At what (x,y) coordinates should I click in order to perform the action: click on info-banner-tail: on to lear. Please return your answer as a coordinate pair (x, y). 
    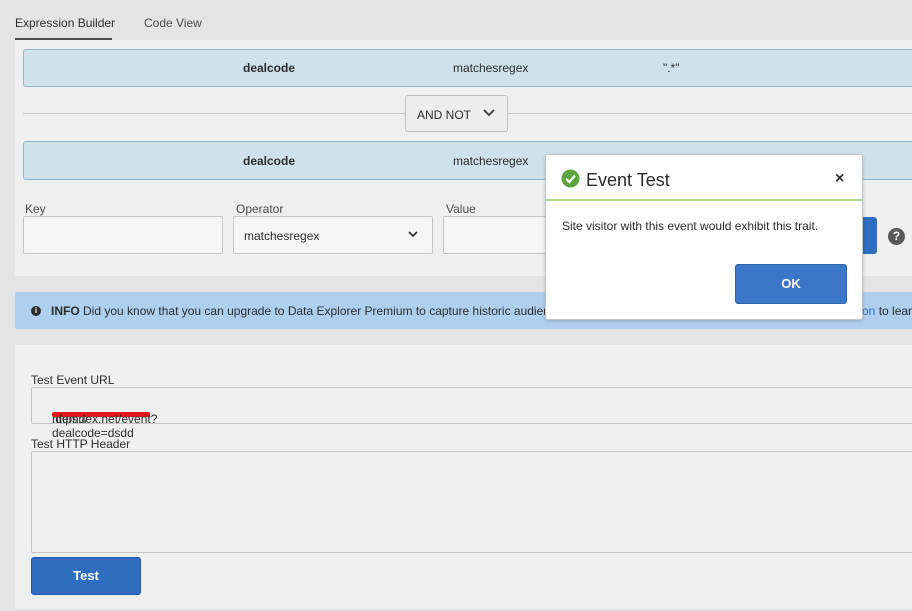
    Looking at the image, I should click on (887, 311).